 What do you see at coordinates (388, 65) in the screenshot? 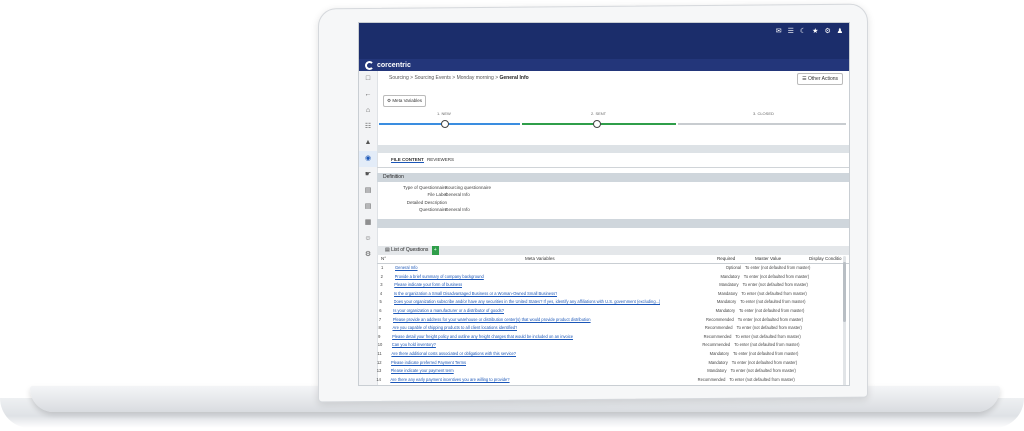
I see `brand-logo: corcentric` at bounding box center [388, 65].